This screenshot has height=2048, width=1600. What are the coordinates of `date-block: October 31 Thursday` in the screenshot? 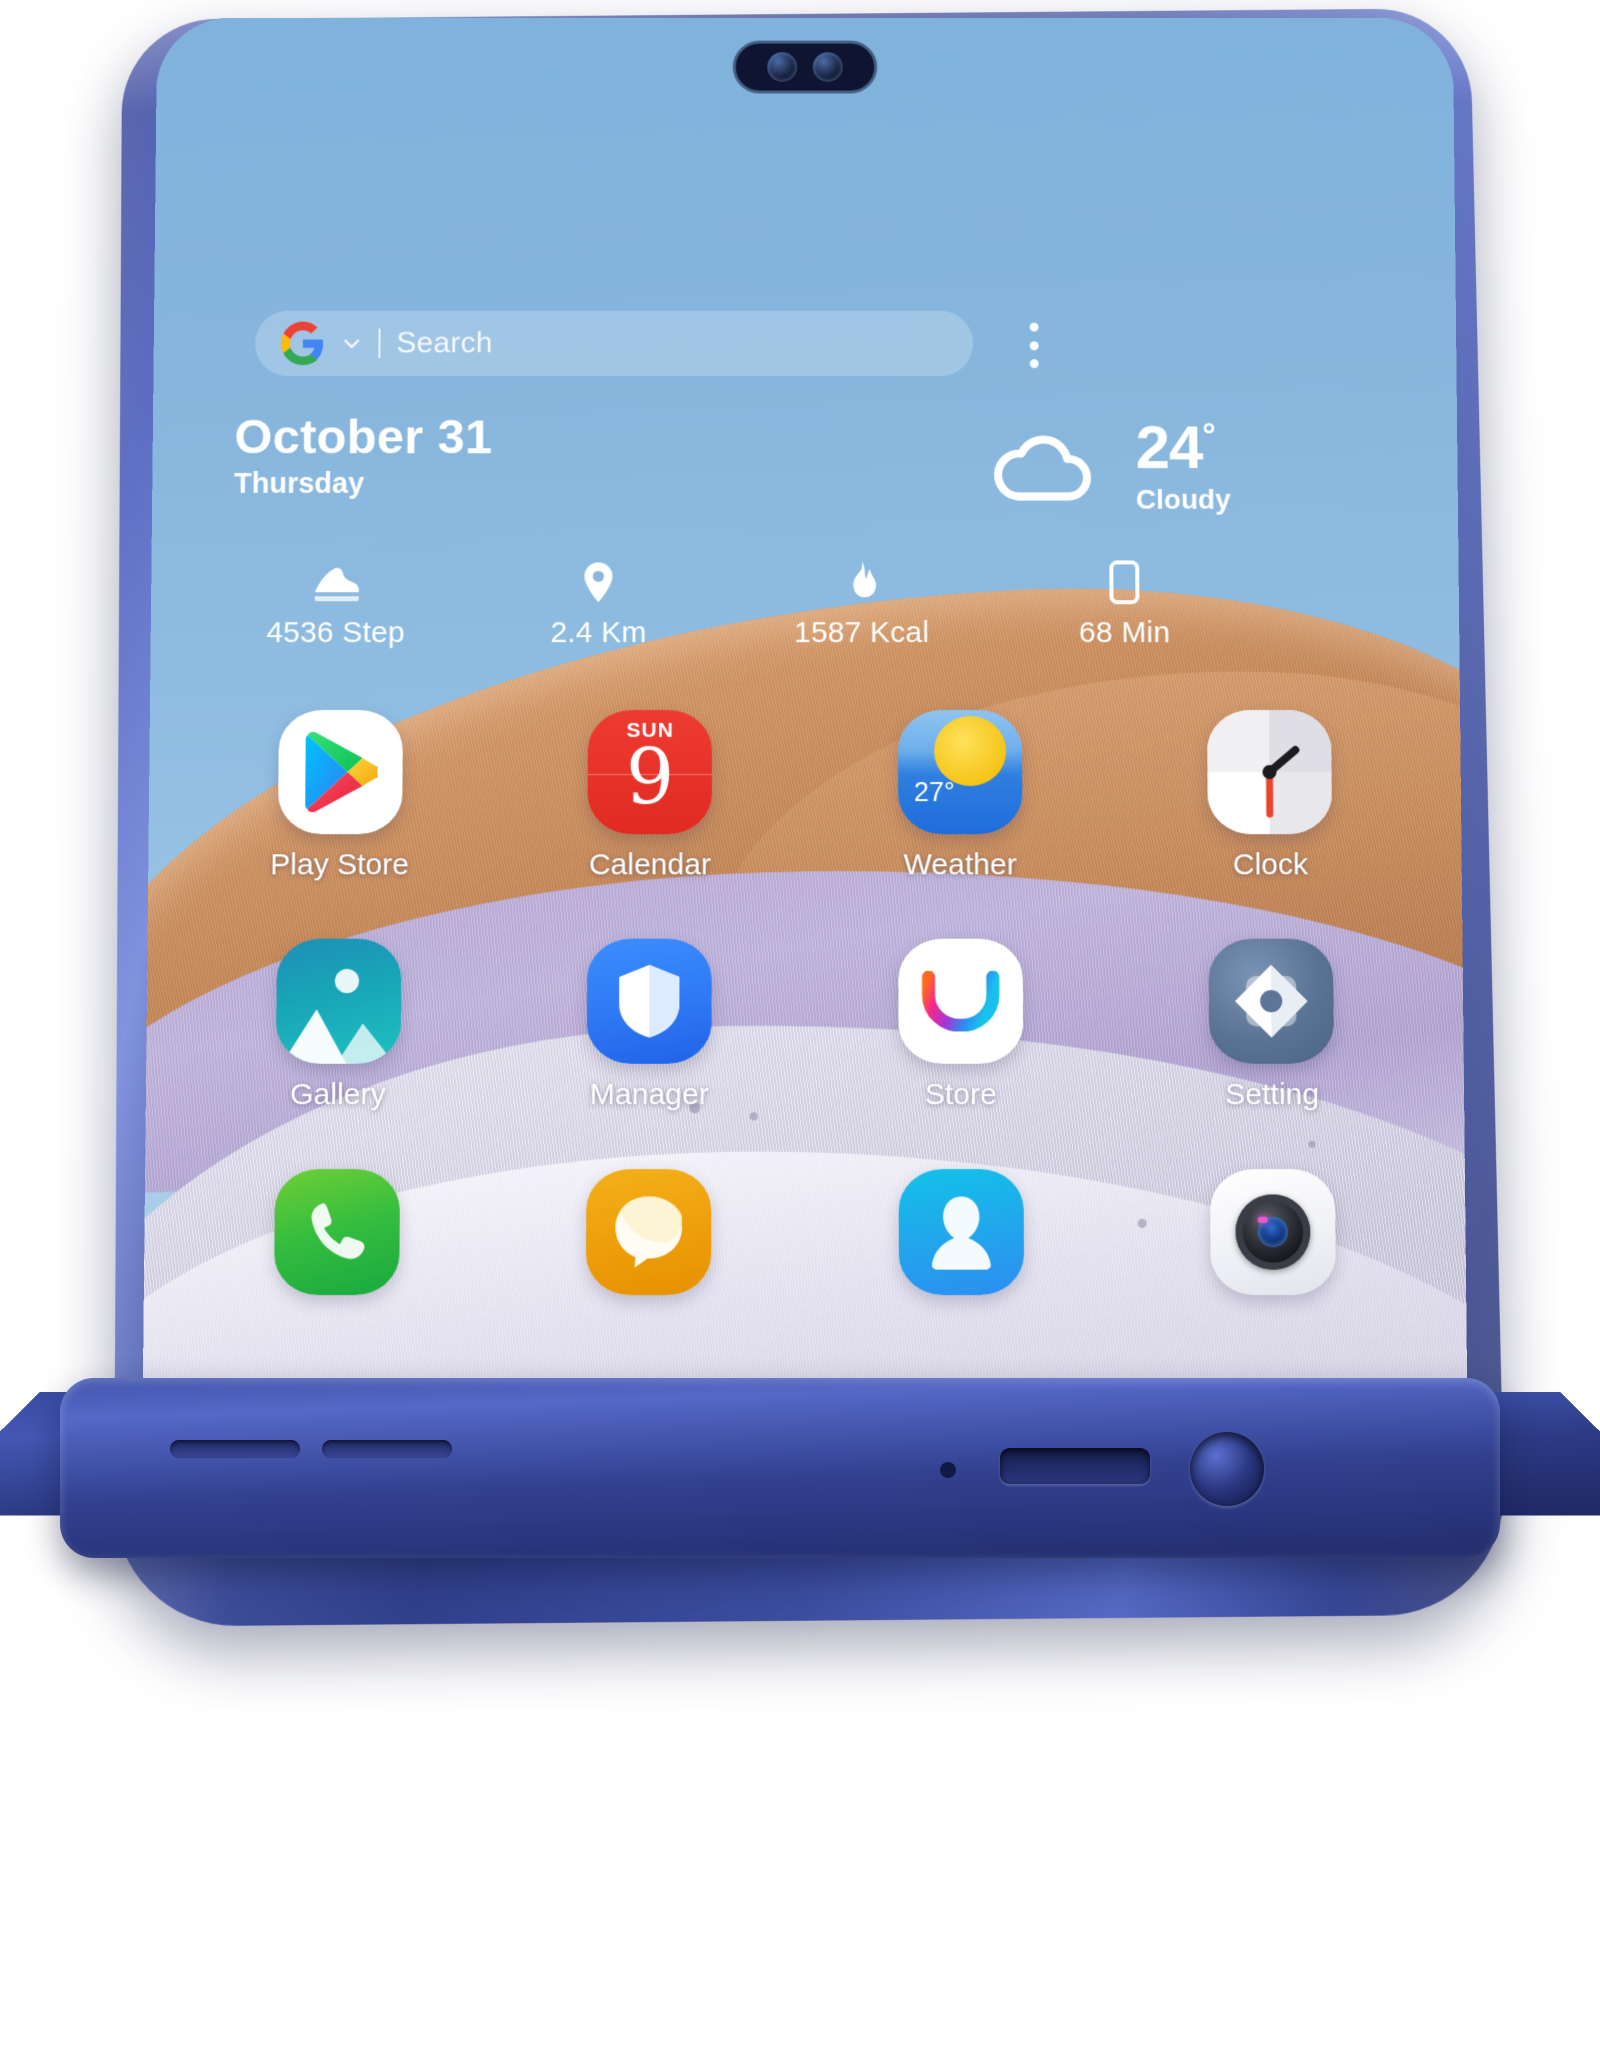 It's located at (363, 455).